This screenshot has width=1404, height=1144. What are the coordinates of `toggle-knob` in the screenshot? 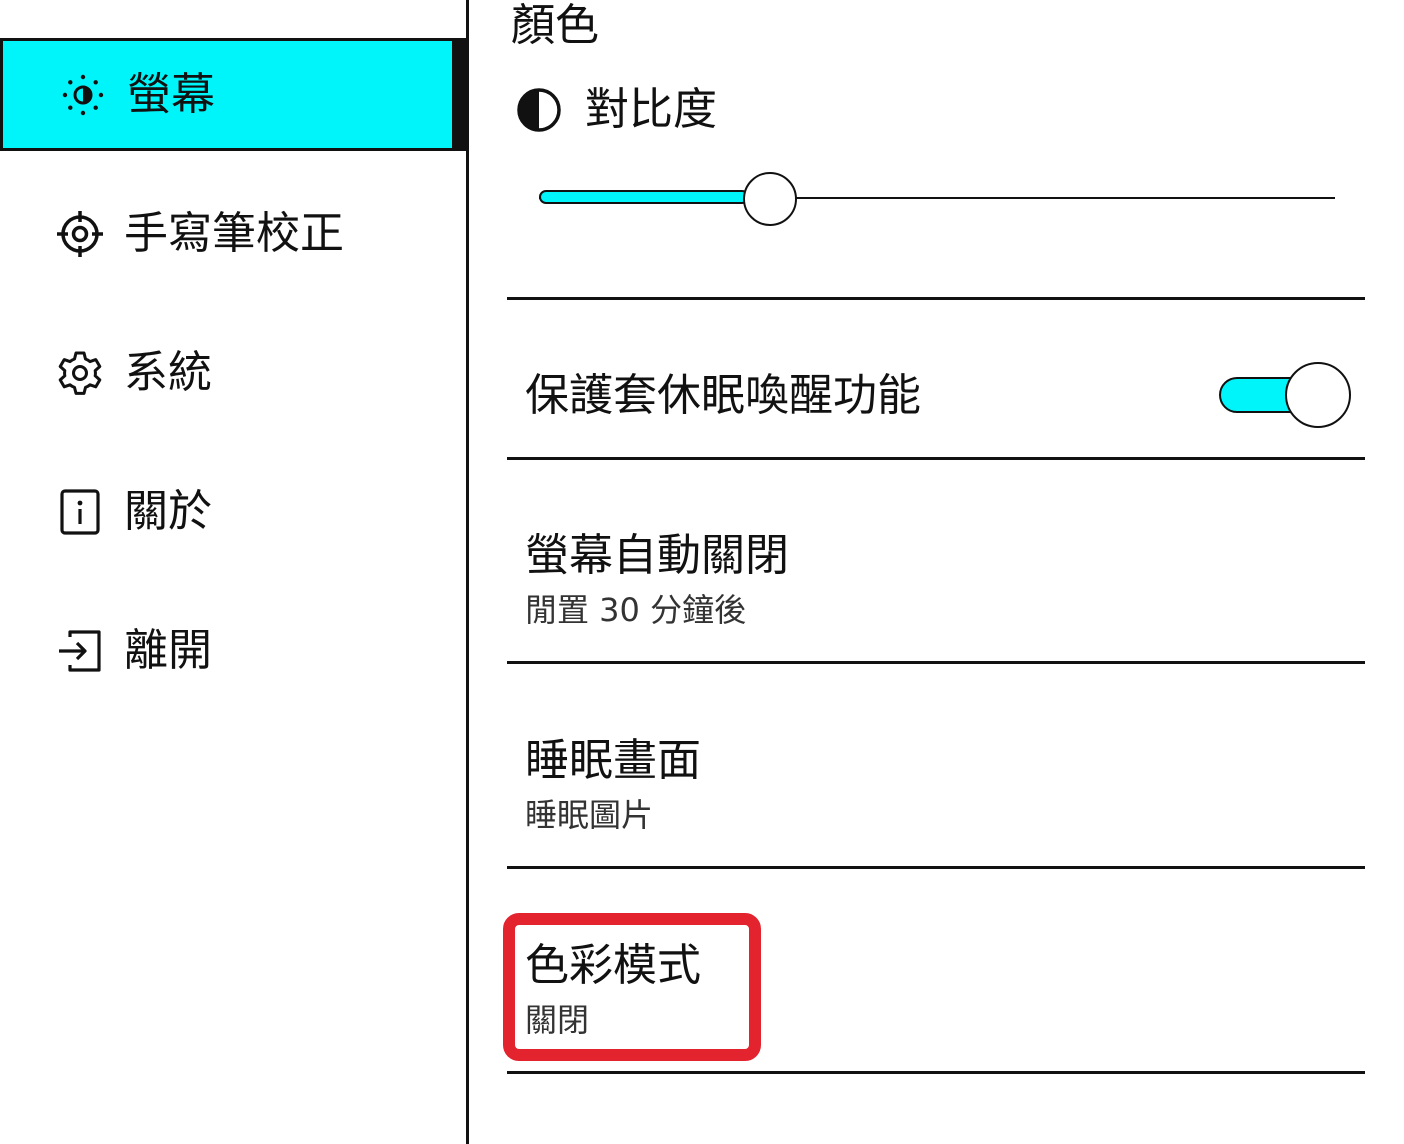 It's located at (1318, 395).